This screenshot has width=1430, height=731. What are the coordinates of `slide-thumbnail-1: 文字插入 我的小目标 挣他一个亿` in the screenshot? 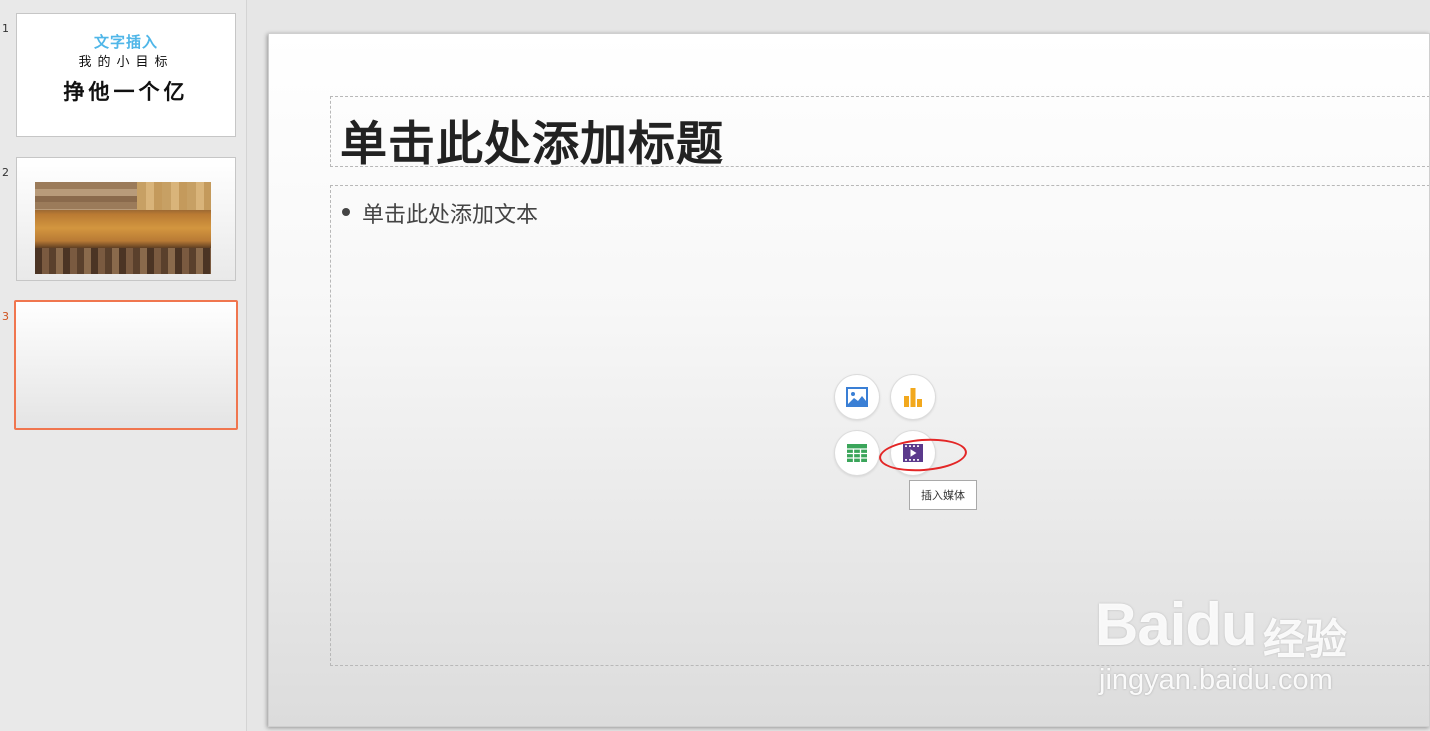 It's located at (126, 75).